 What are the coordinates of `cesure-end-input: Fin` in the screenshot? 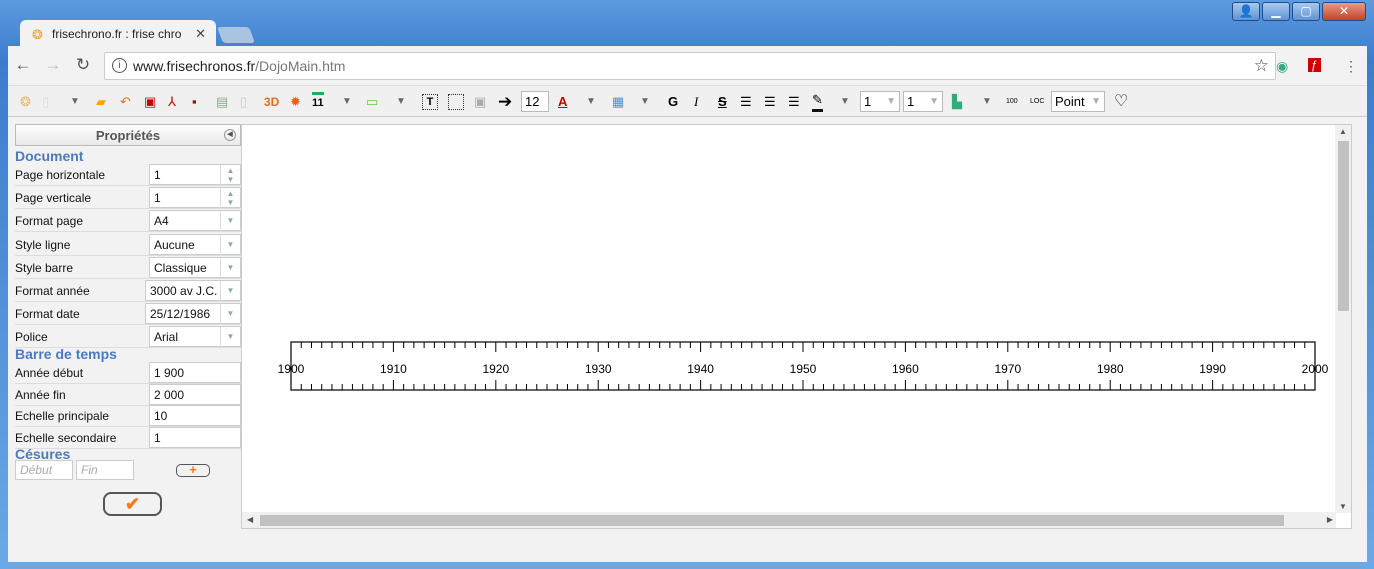 It's located at (105, 470).